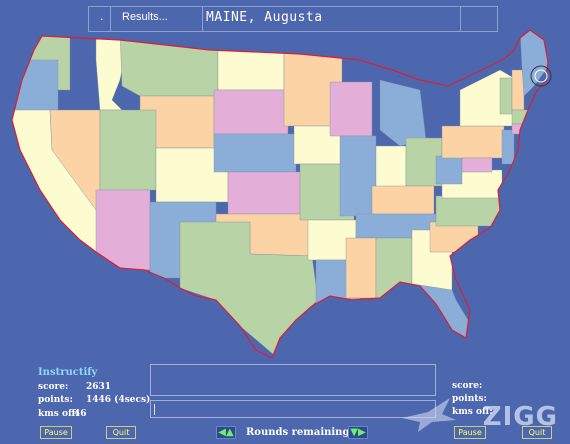  What do you see at coordinates (74, 387) in the screenshot?
I see `left-score-row: score: 2631` at bounding box center [74, 387].